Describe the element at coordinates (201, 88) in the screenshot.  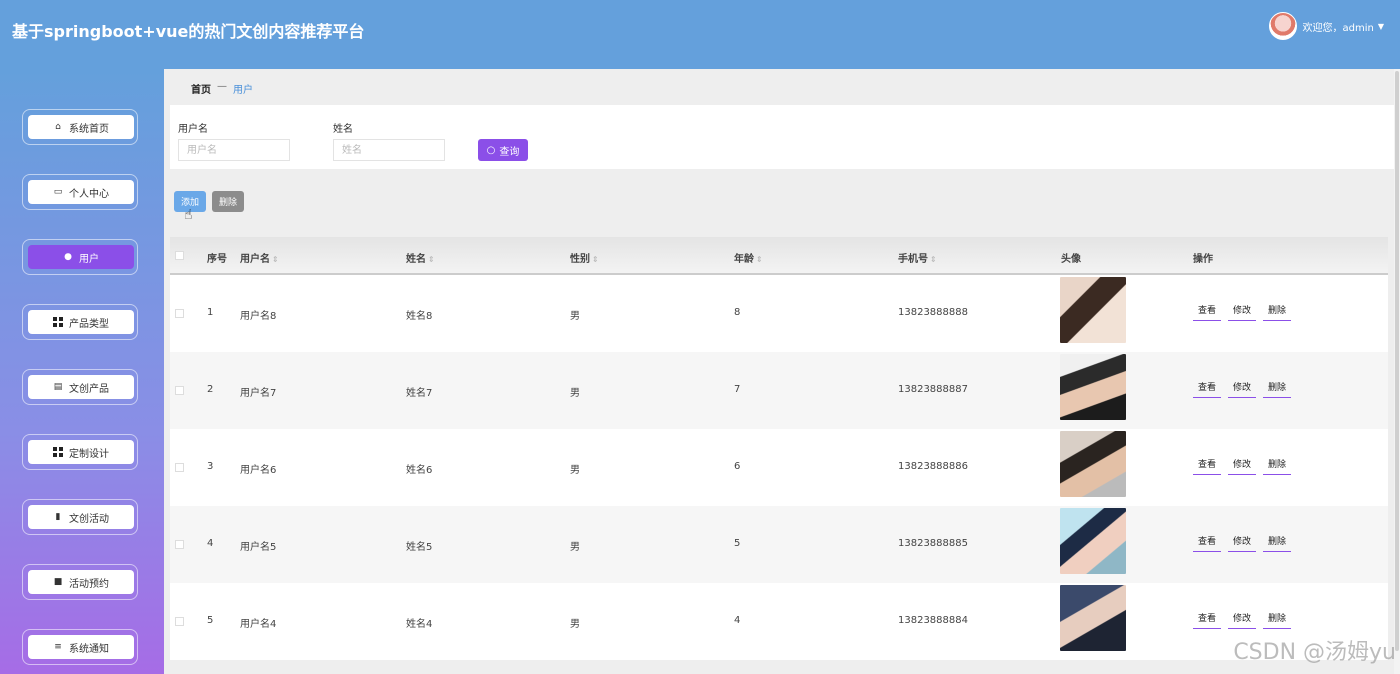
I see `breadcrumb-home: 首页` at that location.